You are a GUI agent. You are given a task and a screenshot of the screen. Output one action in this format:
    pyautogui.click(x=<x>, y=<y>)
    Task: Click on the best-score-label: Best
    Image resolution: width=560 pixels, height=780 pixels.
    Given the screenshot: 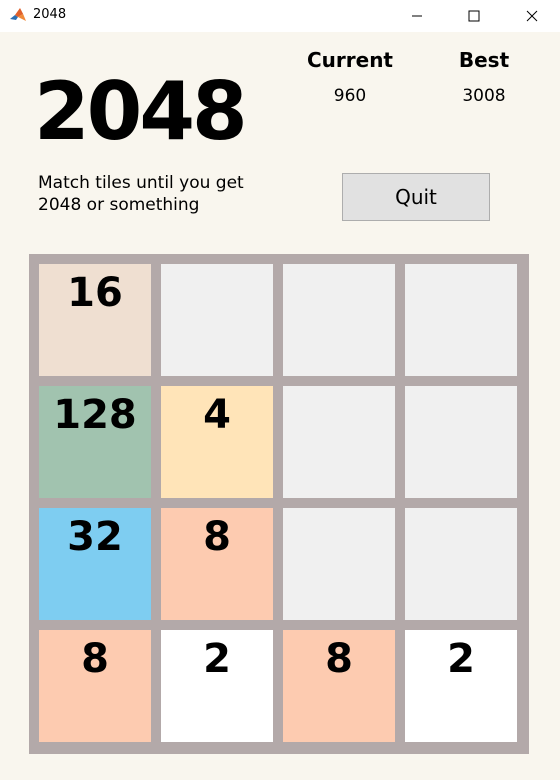 What is the action you would take?
    pyautogui.click(x=484, y=60)
    